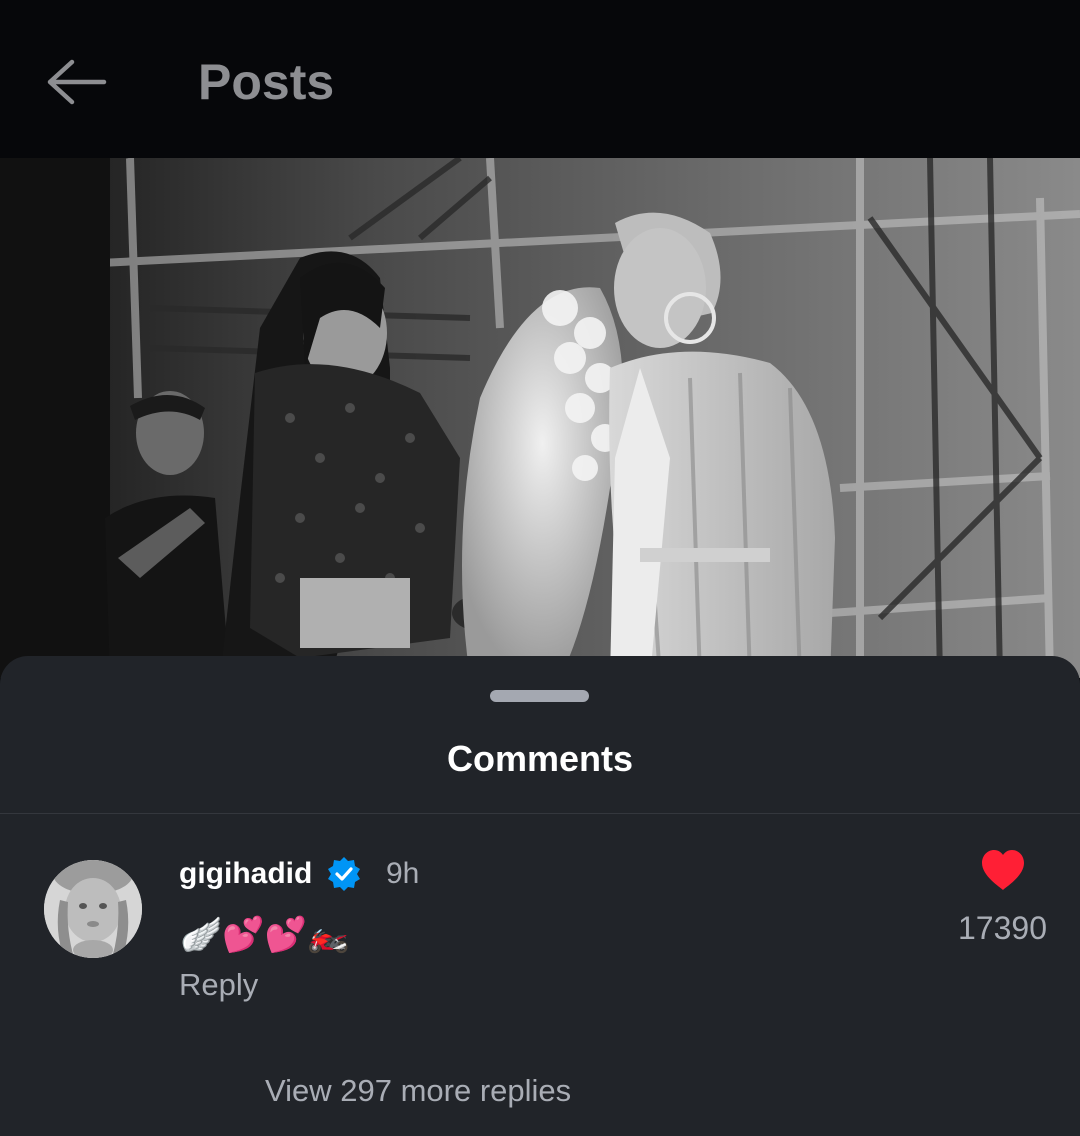 This screenshot has height=1136, width=1080. I want to click on wing-emoji: 🪽, so click(201, 935).